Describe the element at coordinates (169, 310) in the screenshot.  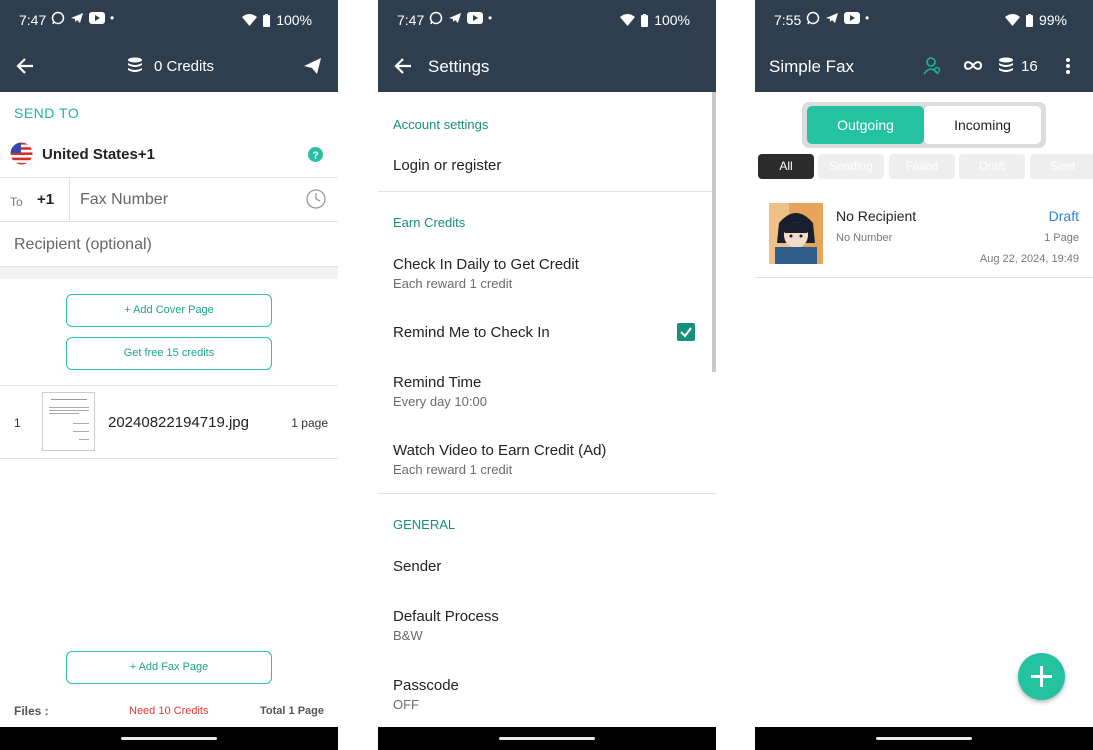
I see `add-cover-page-button: + Add Cover Page` at that location.